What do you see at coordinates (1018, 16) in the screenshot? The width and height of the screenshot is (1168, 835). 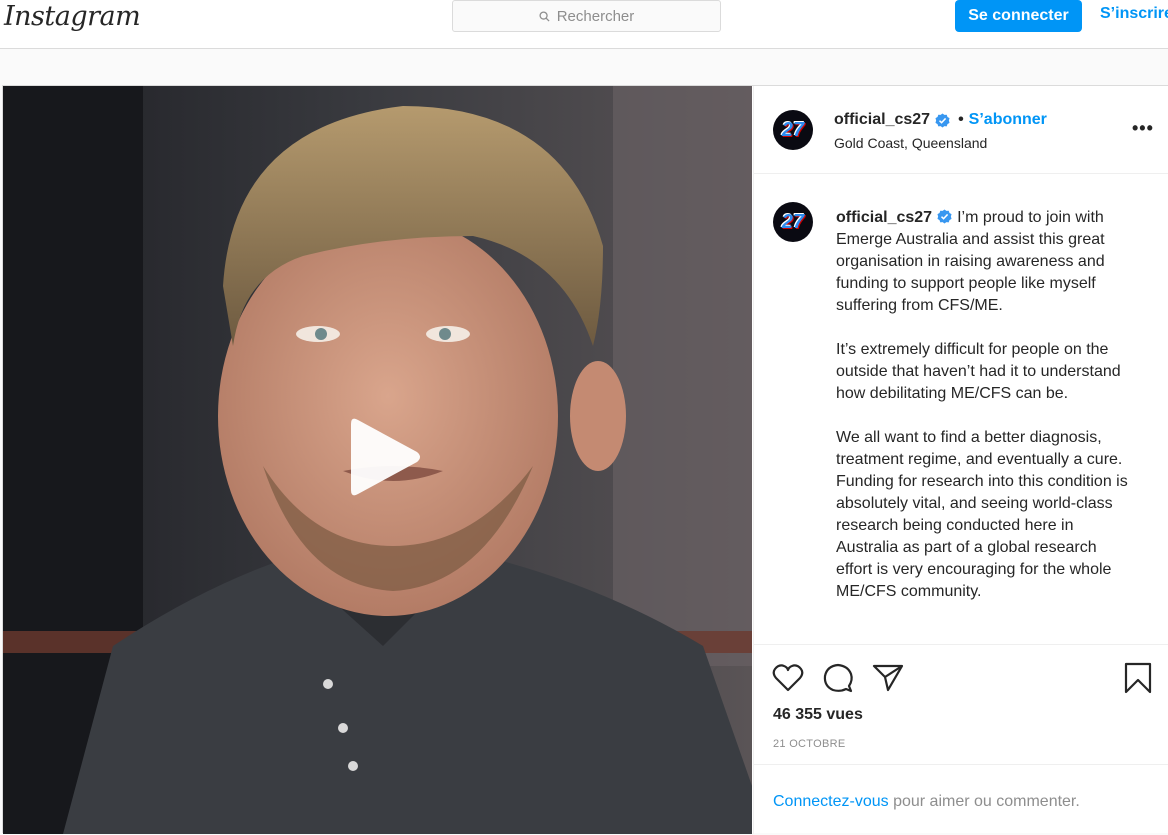 I see `login-button: Se connecter` at bounding box center [1018, 16].